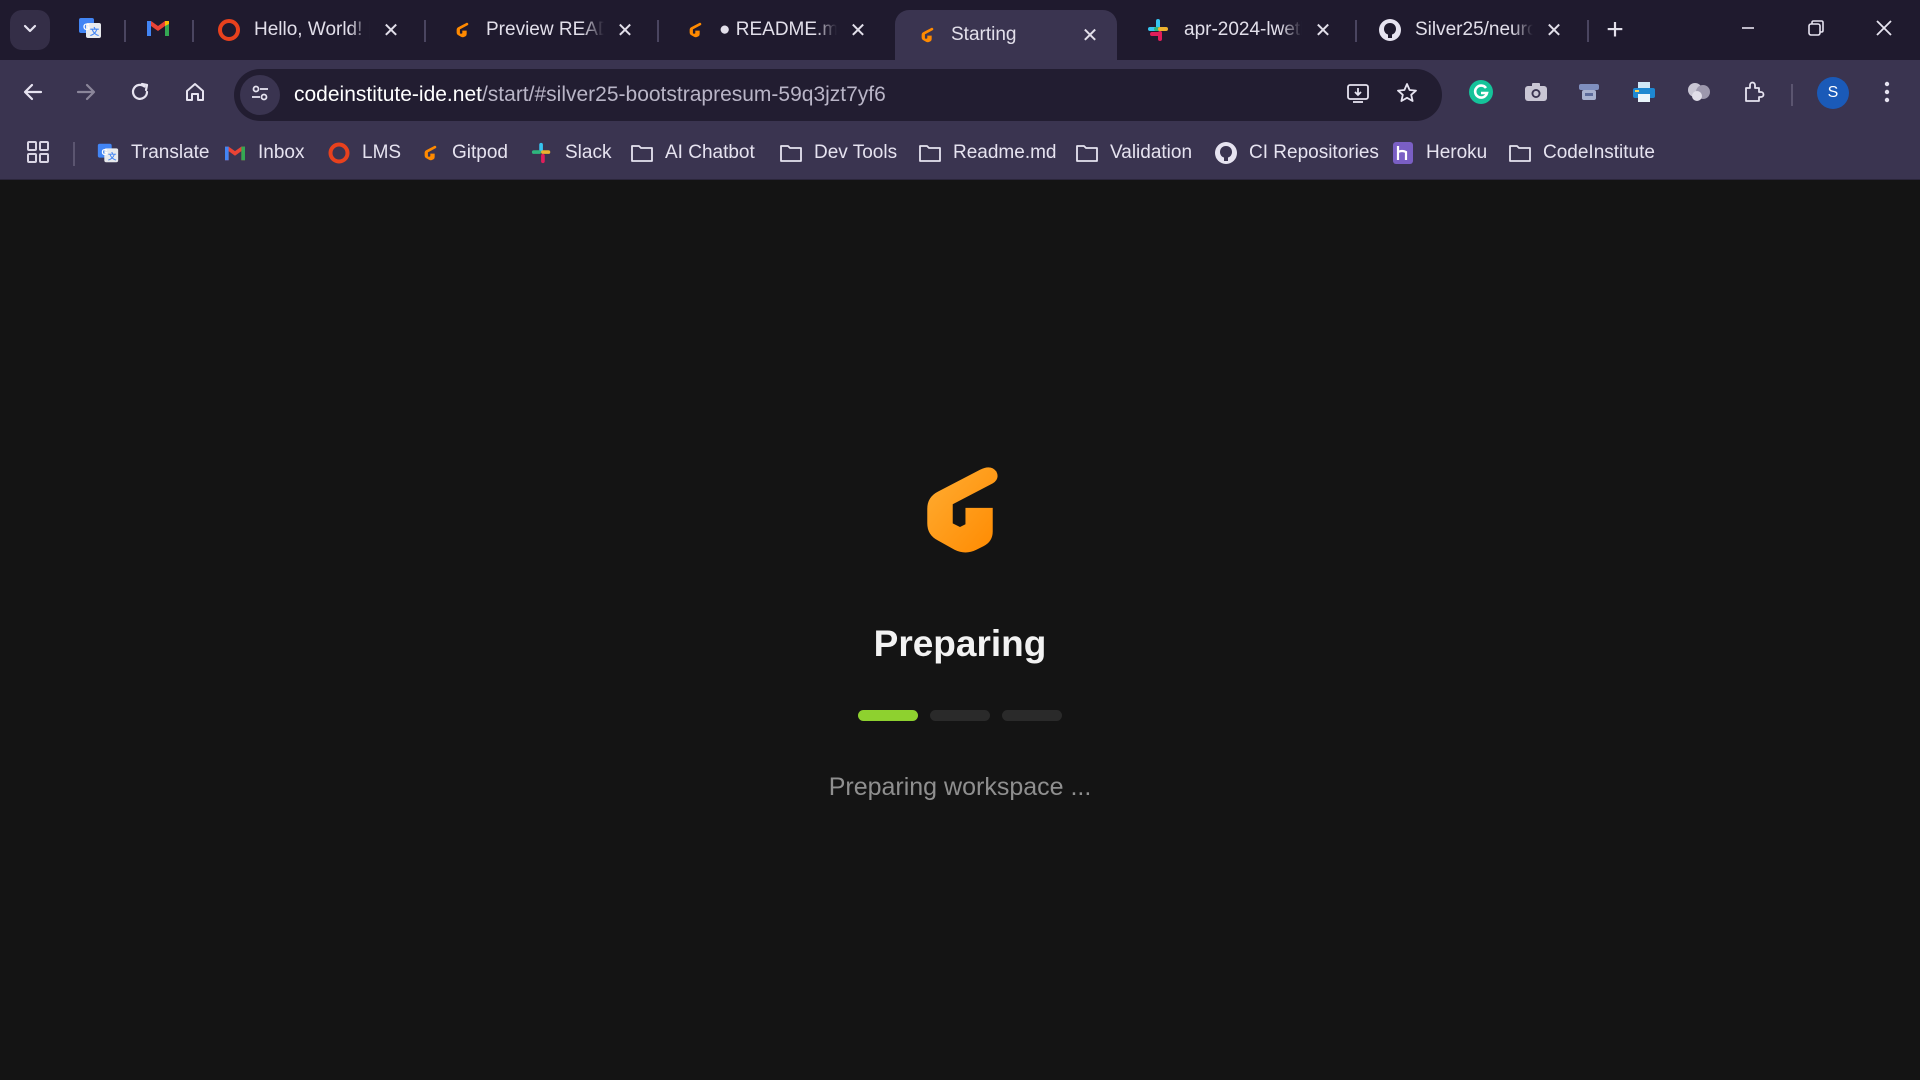  I want to click on extension-puzzle-piece, so click(1699, 94).